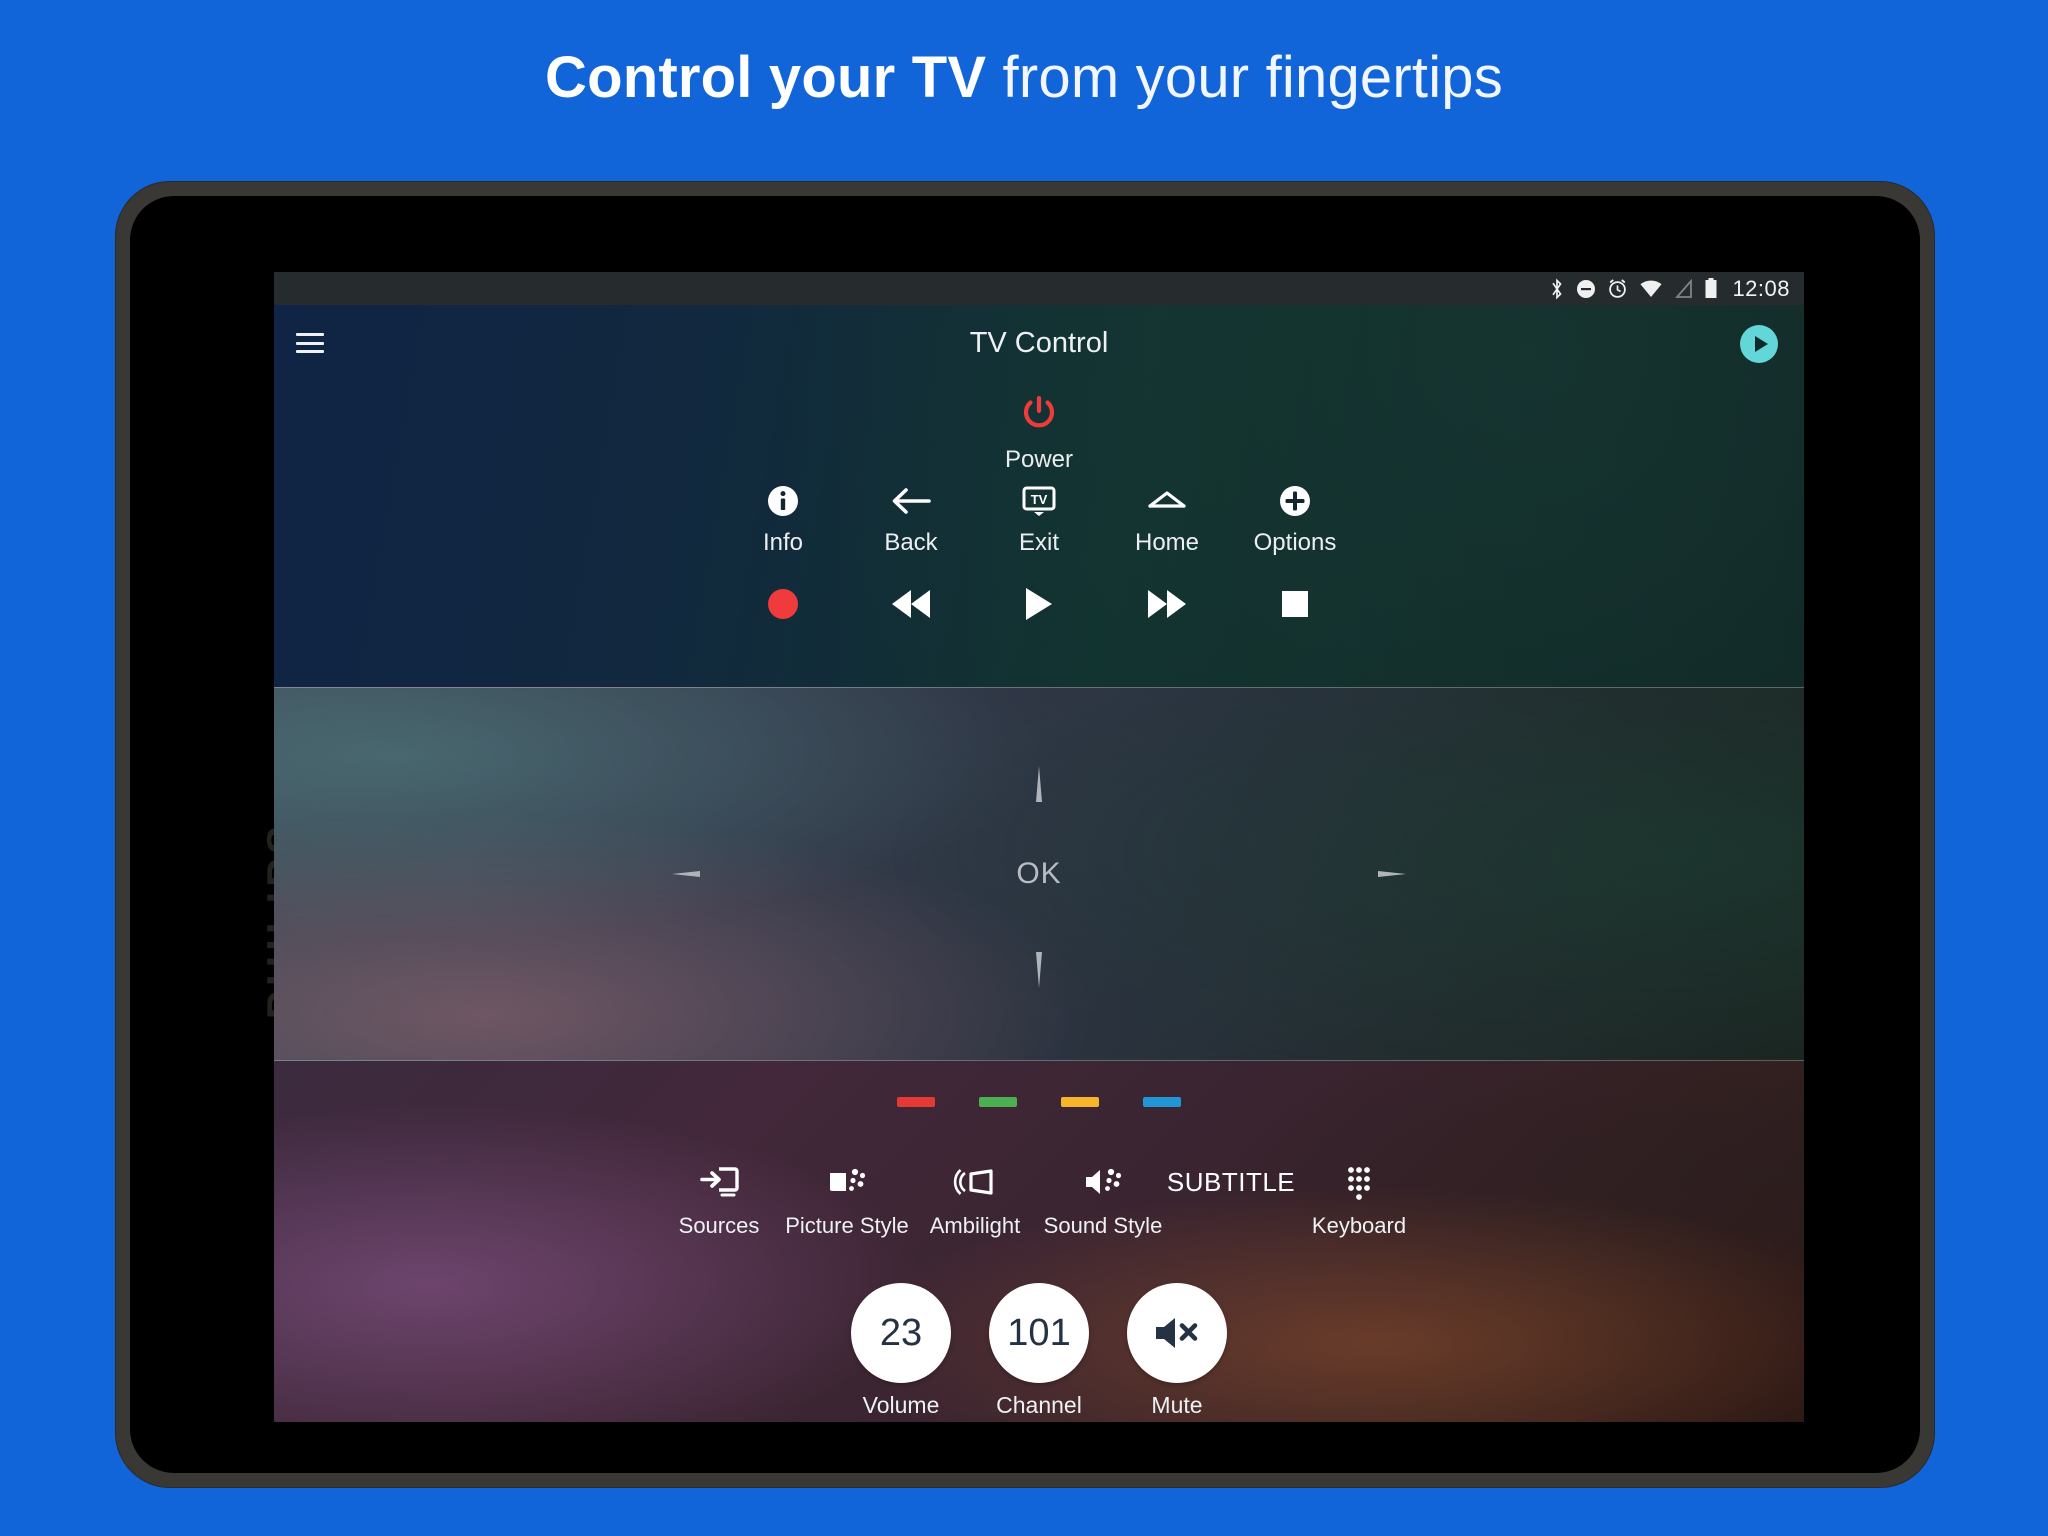 The height and width of the screenshot is (1536, 2048). Describe the element at coordinates (1039, 1405) in the screenshot. I see `channel-label: Channel` at that location.